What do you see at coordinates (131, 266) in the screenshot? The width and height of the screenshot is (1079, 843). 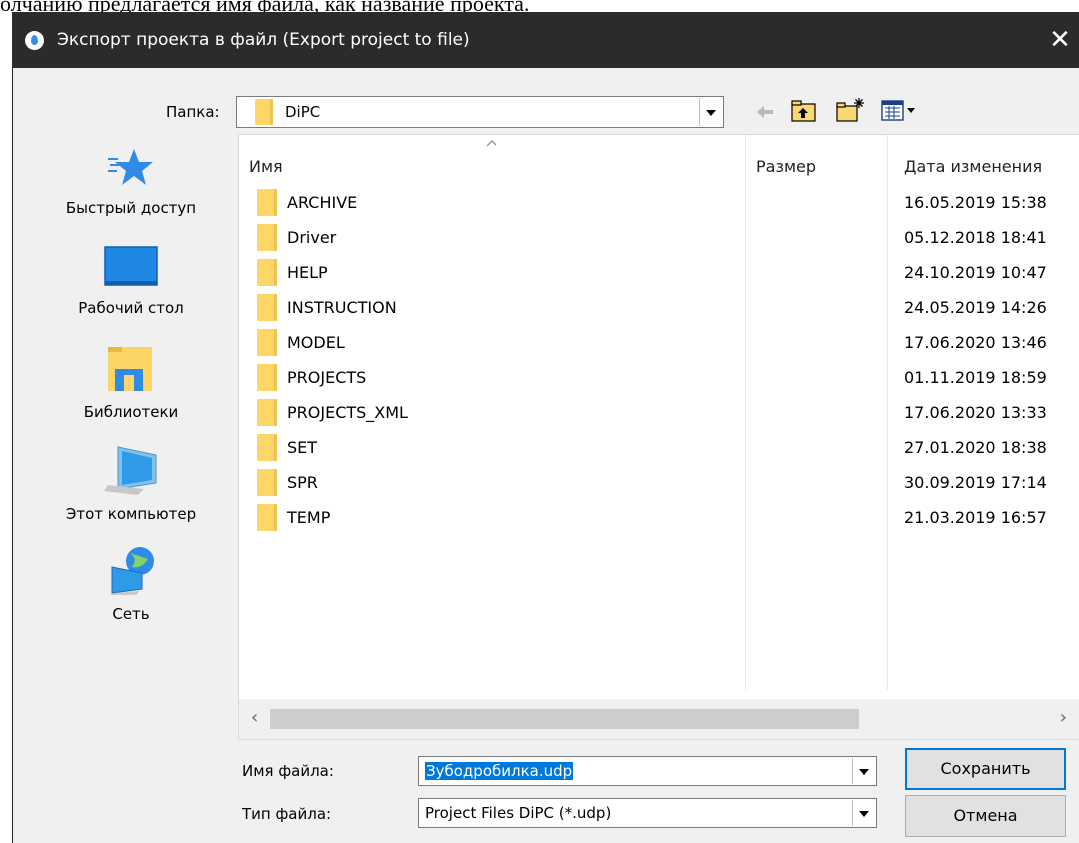 I see `desktop-icon` at bounding box center [131, 266].